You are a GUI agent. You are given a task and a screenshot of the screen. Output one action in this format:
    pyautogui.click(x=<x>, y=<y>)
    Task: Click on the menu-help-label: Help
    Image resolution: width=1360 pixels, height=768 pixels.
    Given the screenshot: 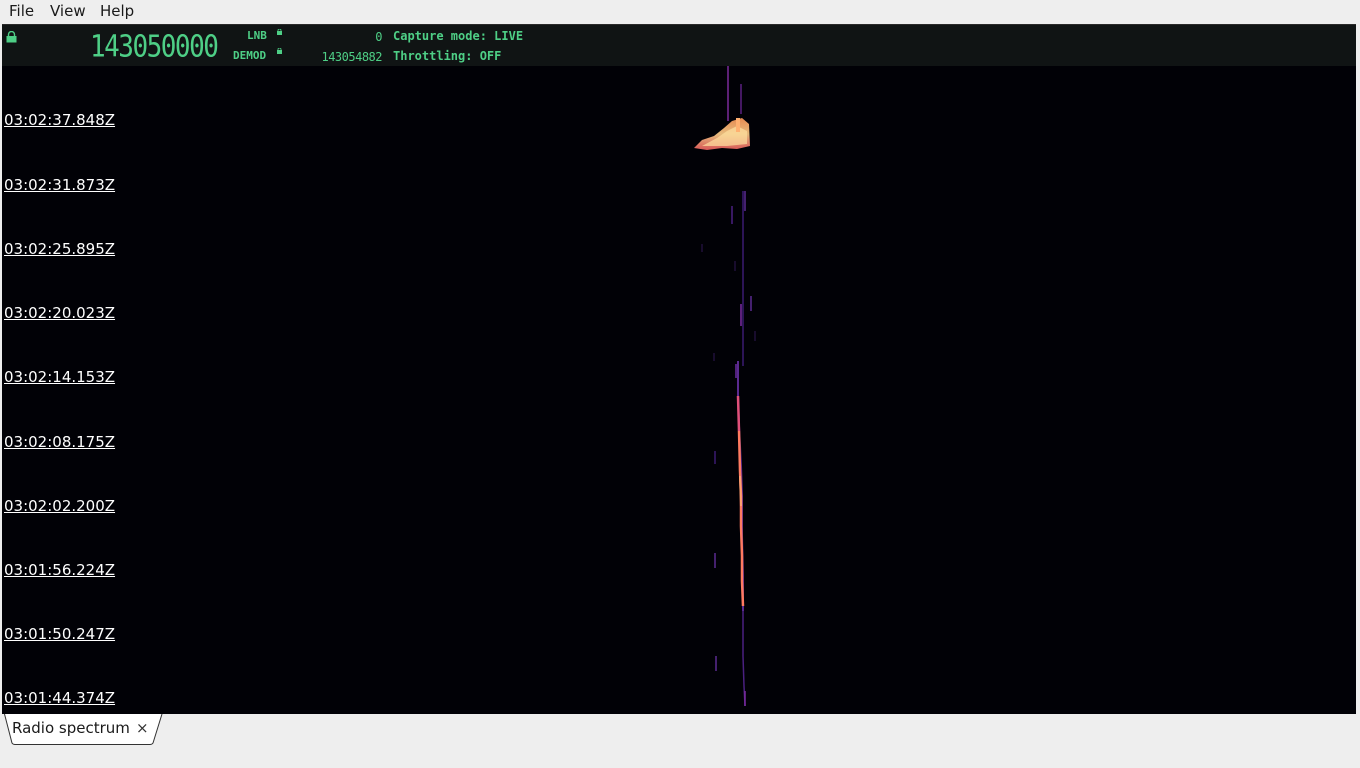 What is the action you would take?
    pyautogui.click(x=117, y=11)
    